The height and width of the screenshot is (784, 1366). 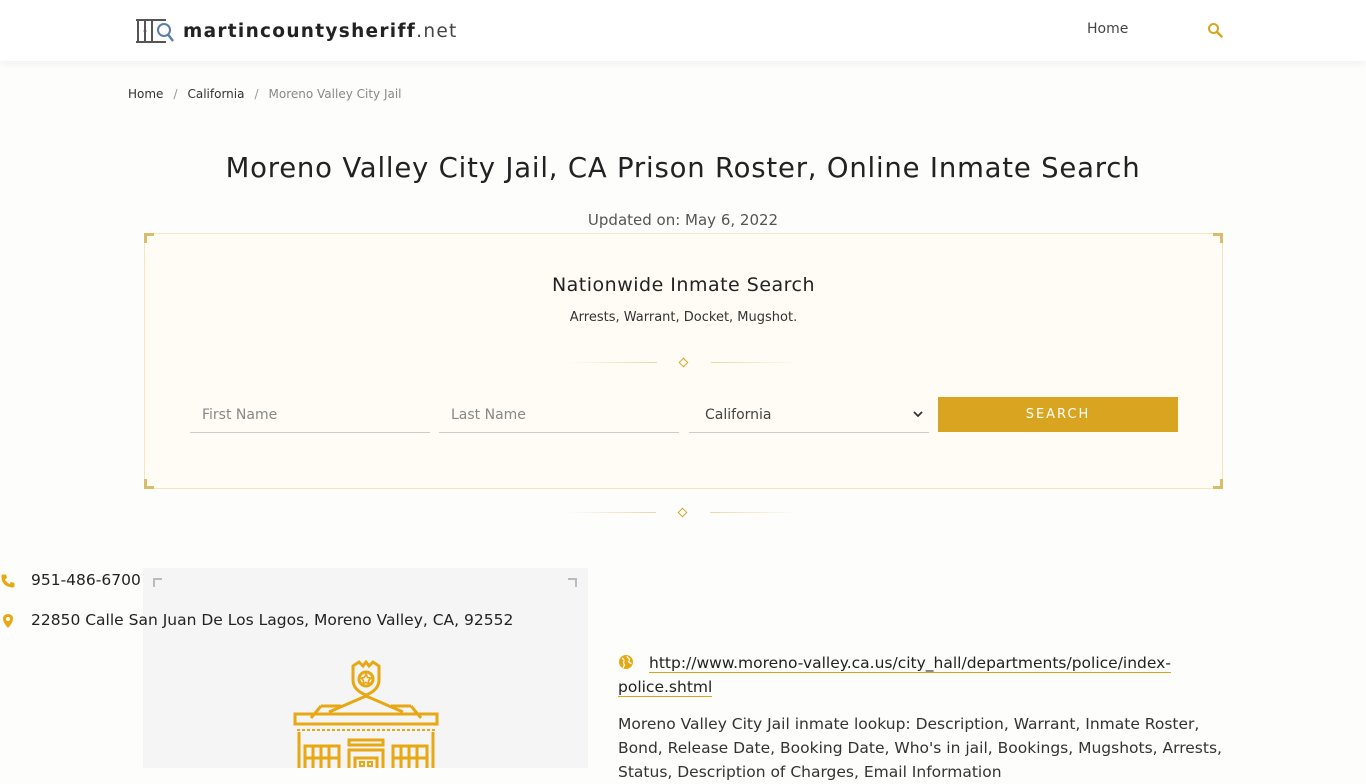 What do you see at coordinates (683, 317) in the screenshot?
I see `search-panel-subtitle: Arrests, Warrant, Docket, Mugshot.` at bounding box center [683, 317].